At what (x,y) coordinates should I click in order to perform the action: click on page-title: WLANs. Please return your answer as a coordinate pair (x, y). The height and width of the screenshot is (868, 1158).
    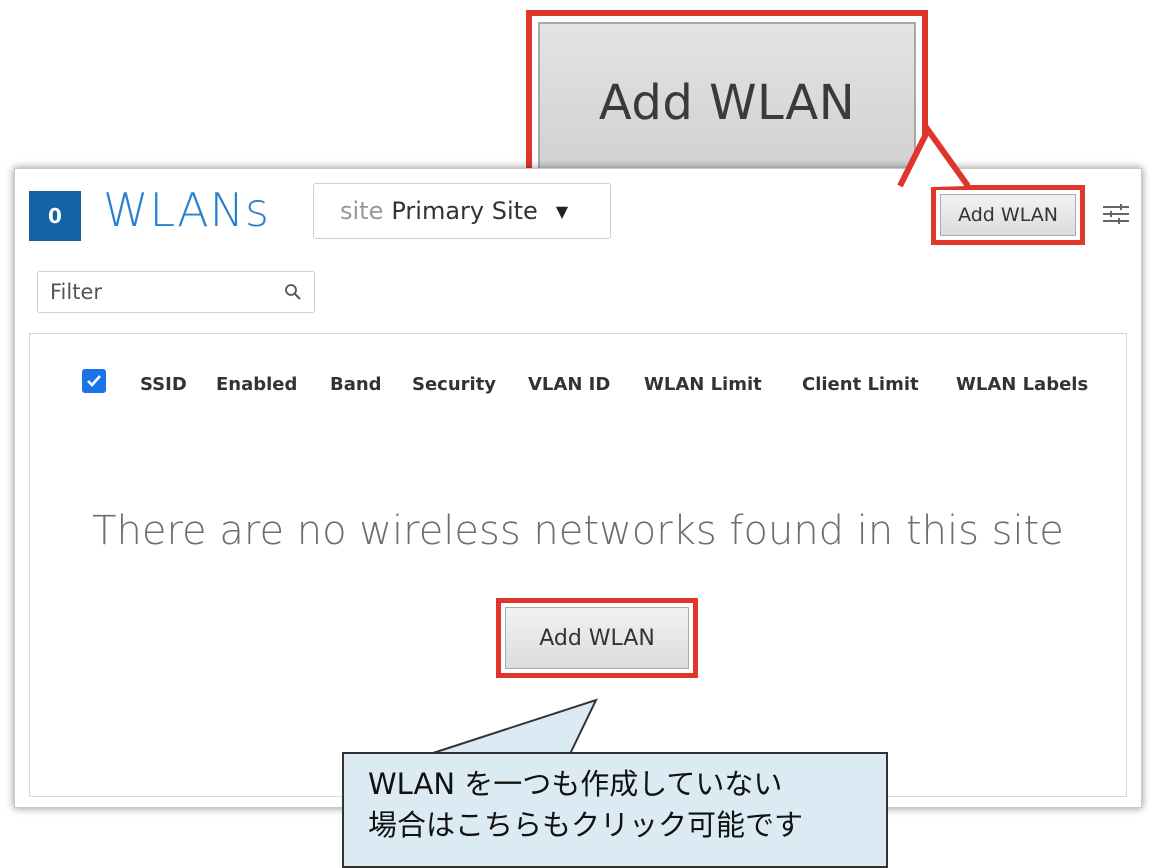
    Looking at the image, I should click on (187, 210).